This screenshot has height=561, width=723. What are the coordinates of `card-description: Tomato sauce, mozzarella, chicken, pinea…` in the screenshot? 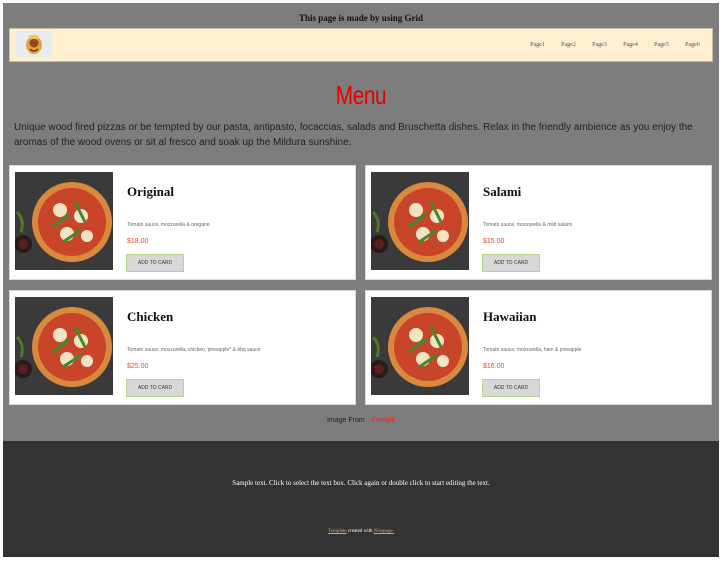 It's located at (194, 350).